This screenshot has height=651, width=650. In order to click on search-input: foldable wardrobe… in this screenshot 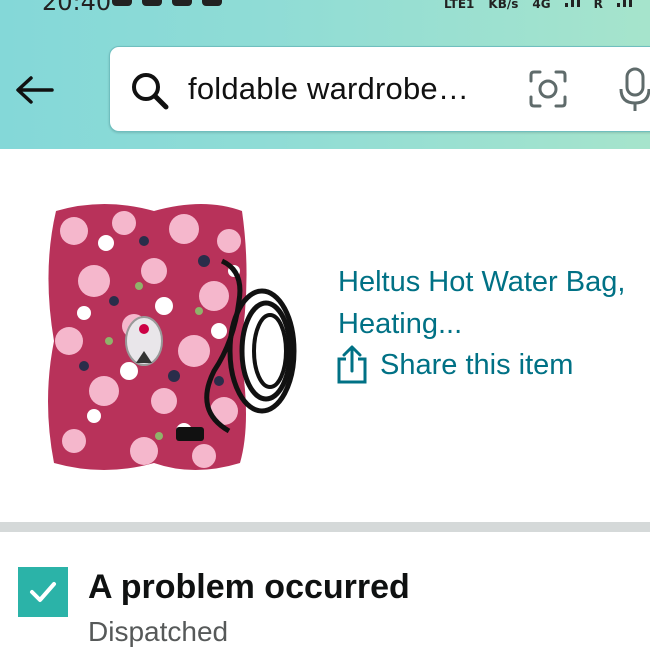, I will do `click(328, 89)`.